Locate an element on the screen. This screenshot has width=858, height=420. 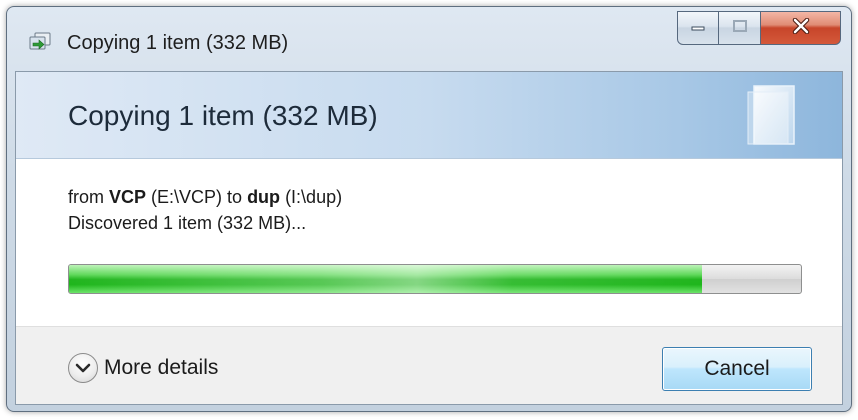
progress-bar is located at coordinates (435, 279).